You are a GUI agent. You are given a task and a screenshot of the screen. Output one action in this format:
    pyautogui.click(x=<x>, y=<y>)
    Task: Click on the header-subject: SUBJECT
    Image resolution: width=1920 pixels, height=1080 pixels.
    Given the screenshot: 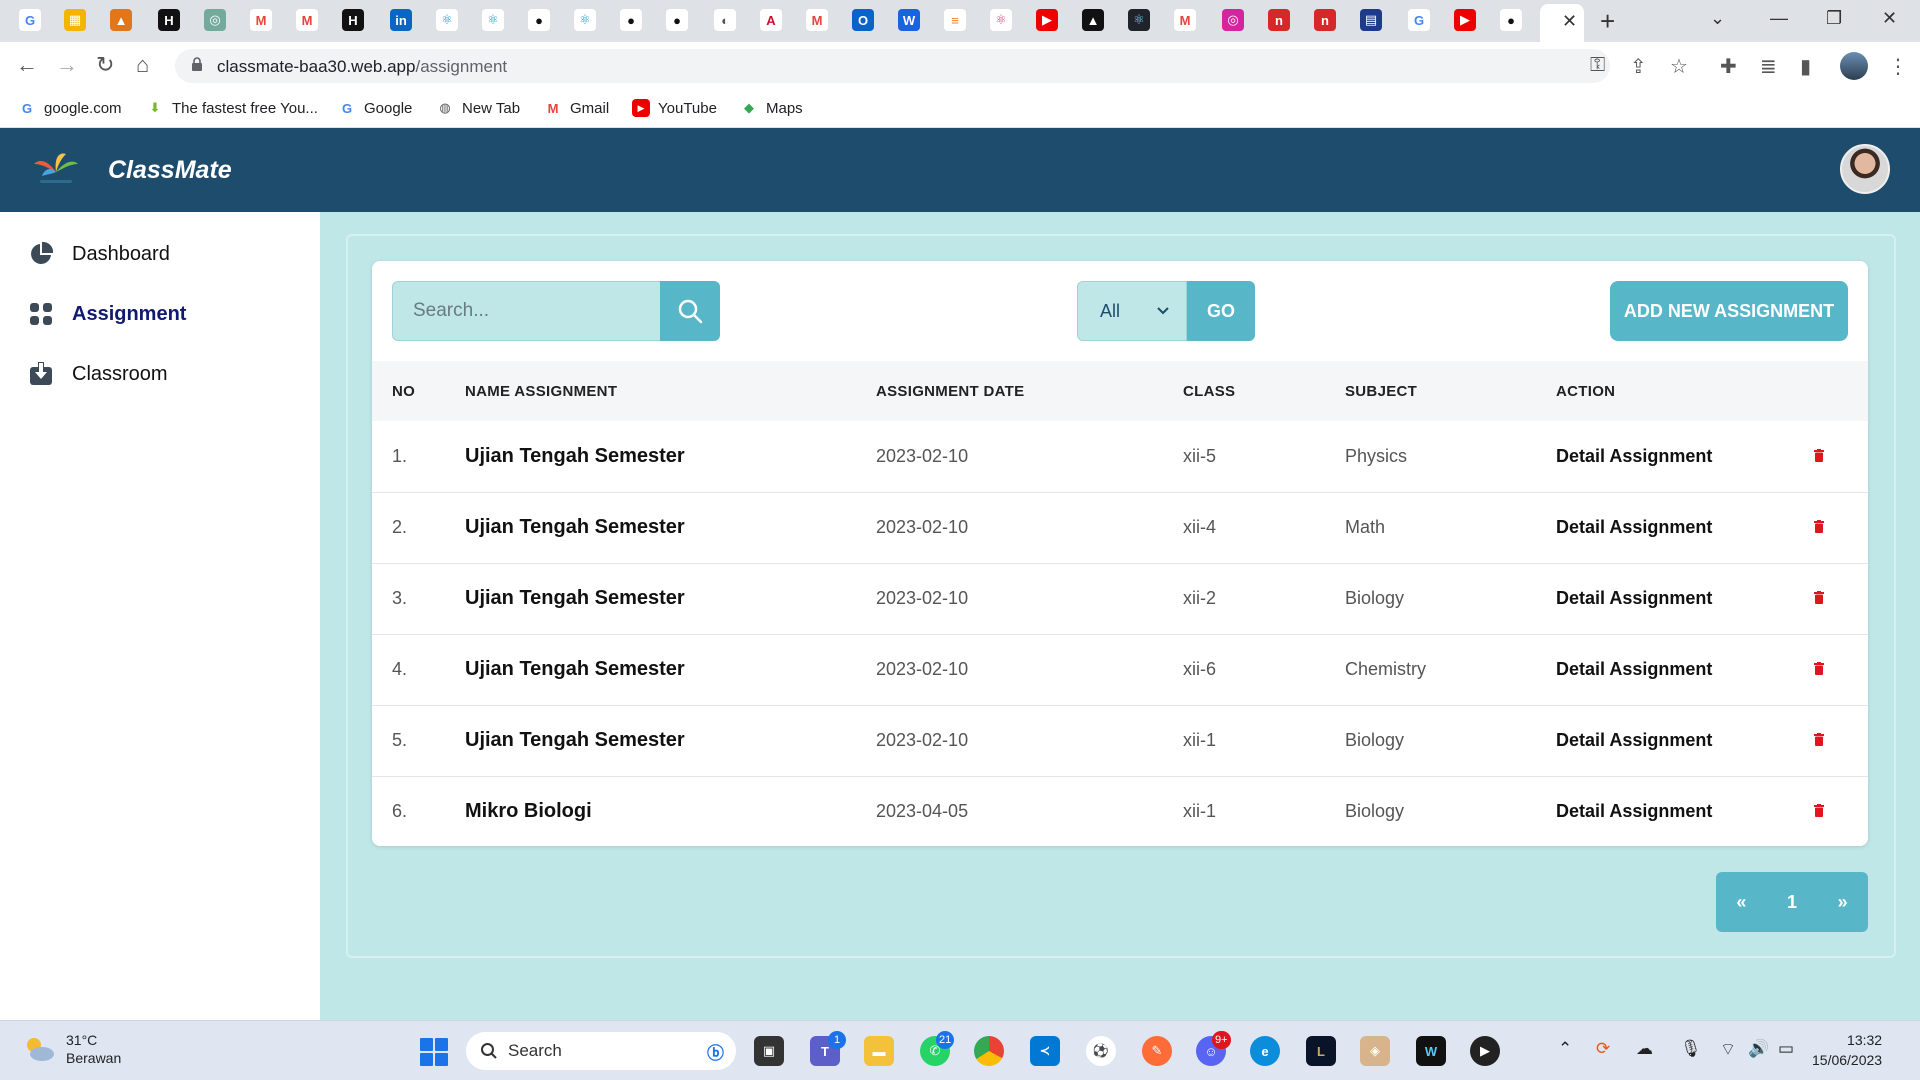 What is the action you would take?
    pyautogui.click(x=1450, y=391)
    